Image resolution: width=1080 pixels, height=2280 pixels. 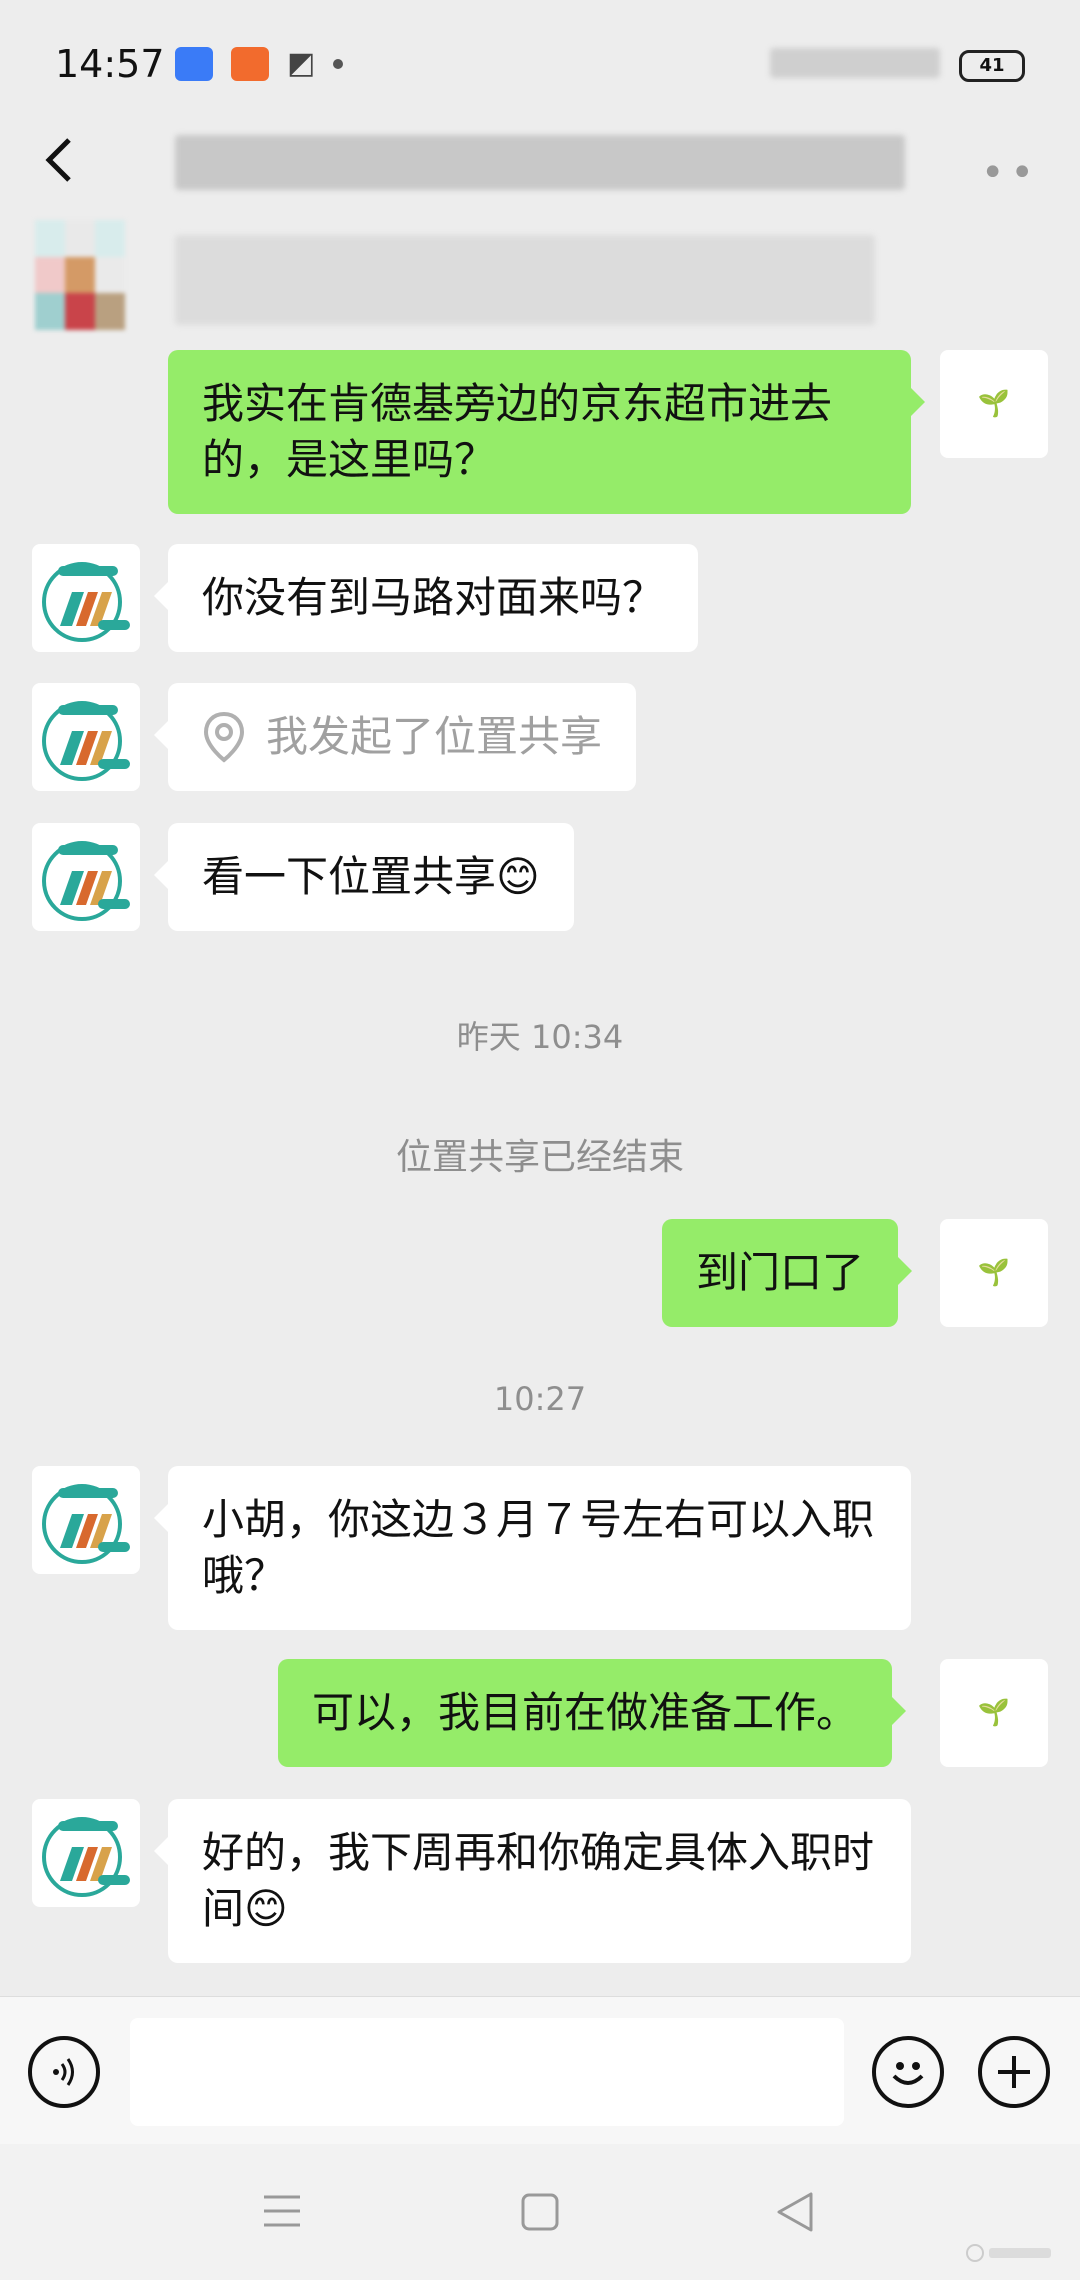 I want to click on voice-button, so click(x=64, y=2072).